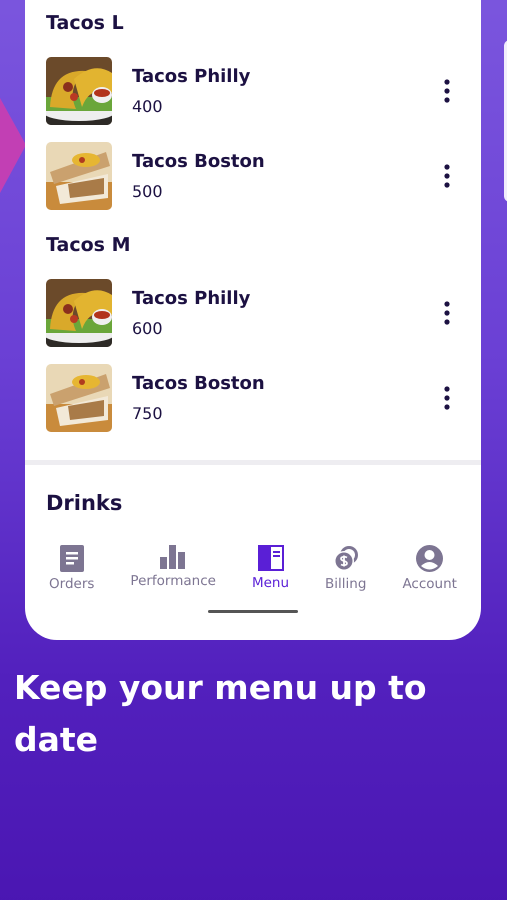  I want to click on nav-tab: Menu, so click(271, 568).